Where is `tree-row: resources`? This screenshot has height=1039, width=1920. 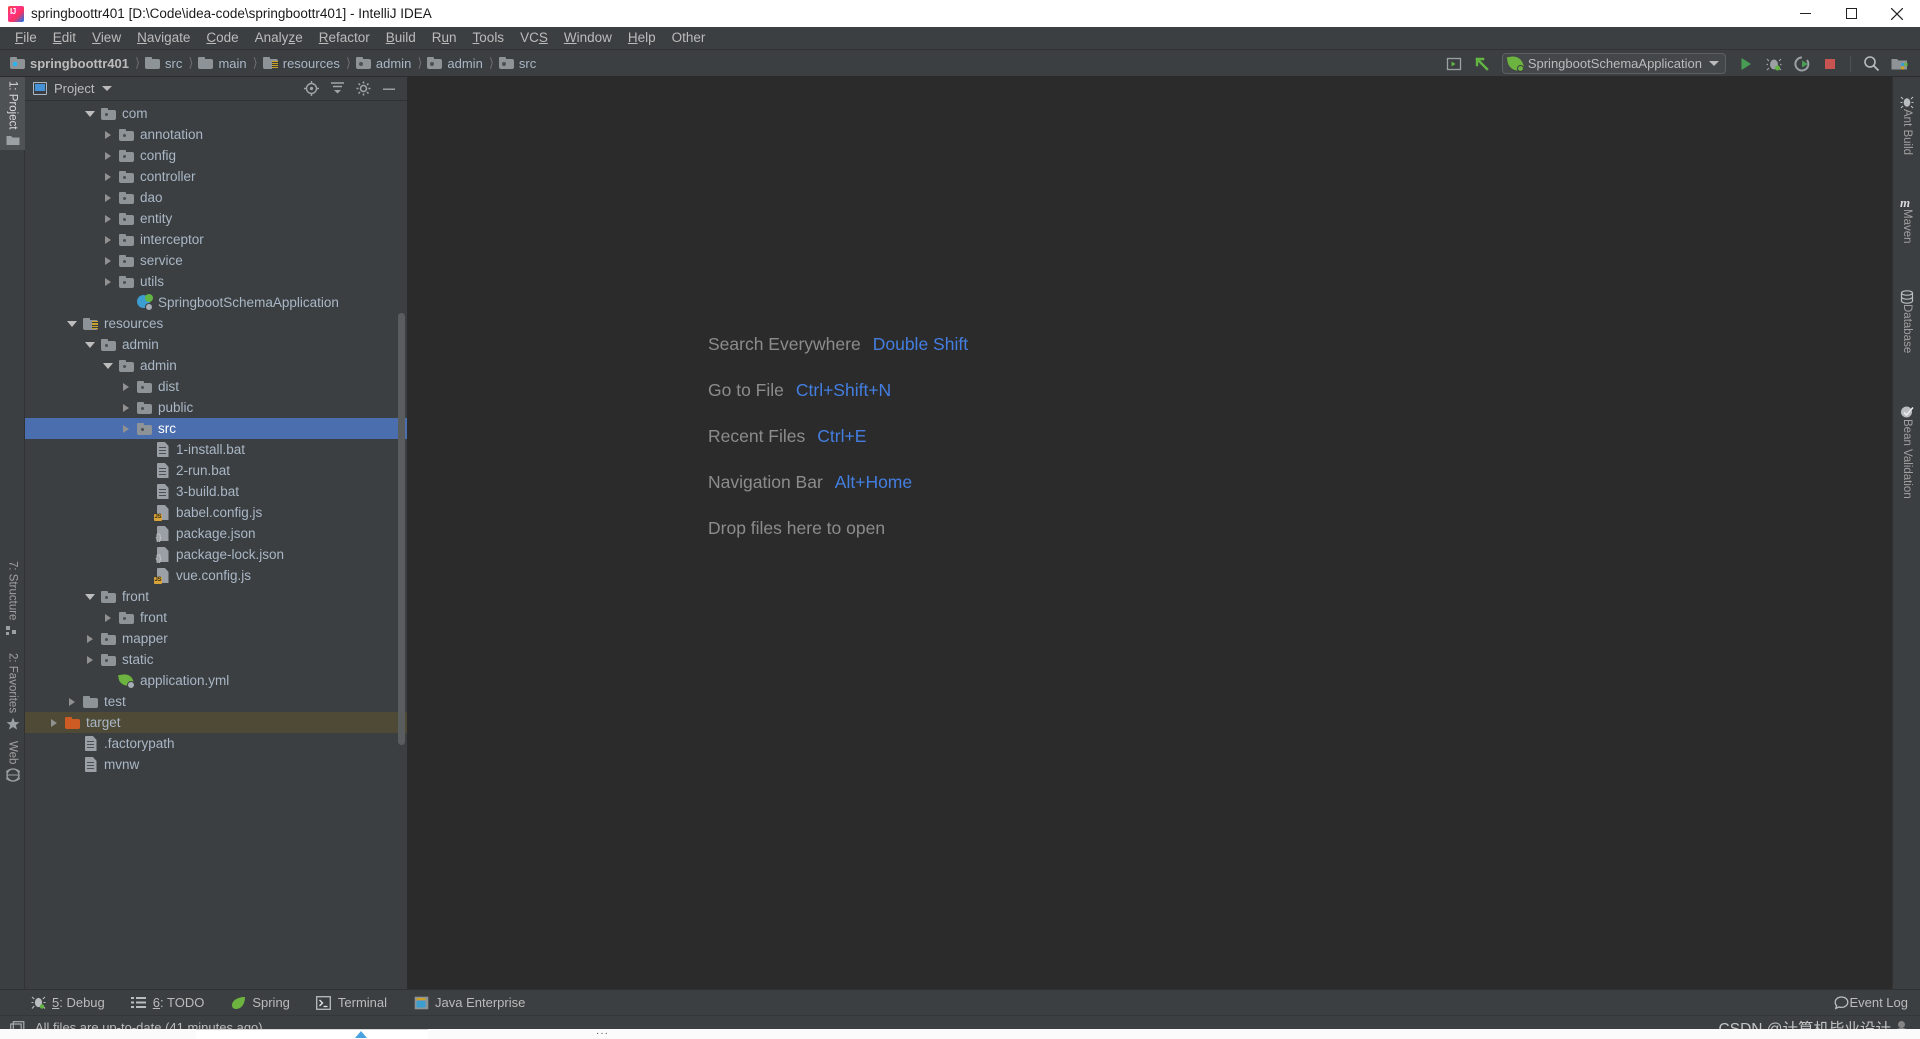 tree-row: resources is located at coordinates (216, 323).